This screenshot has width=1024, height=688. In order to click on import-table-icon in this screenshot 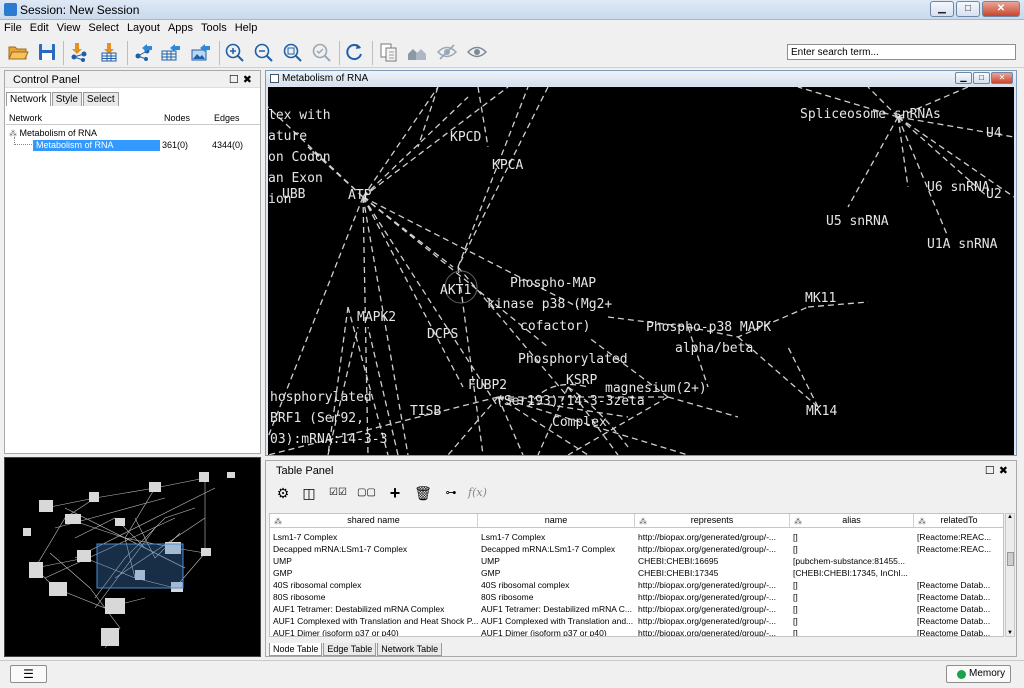, I will do `click(109, 52)`.